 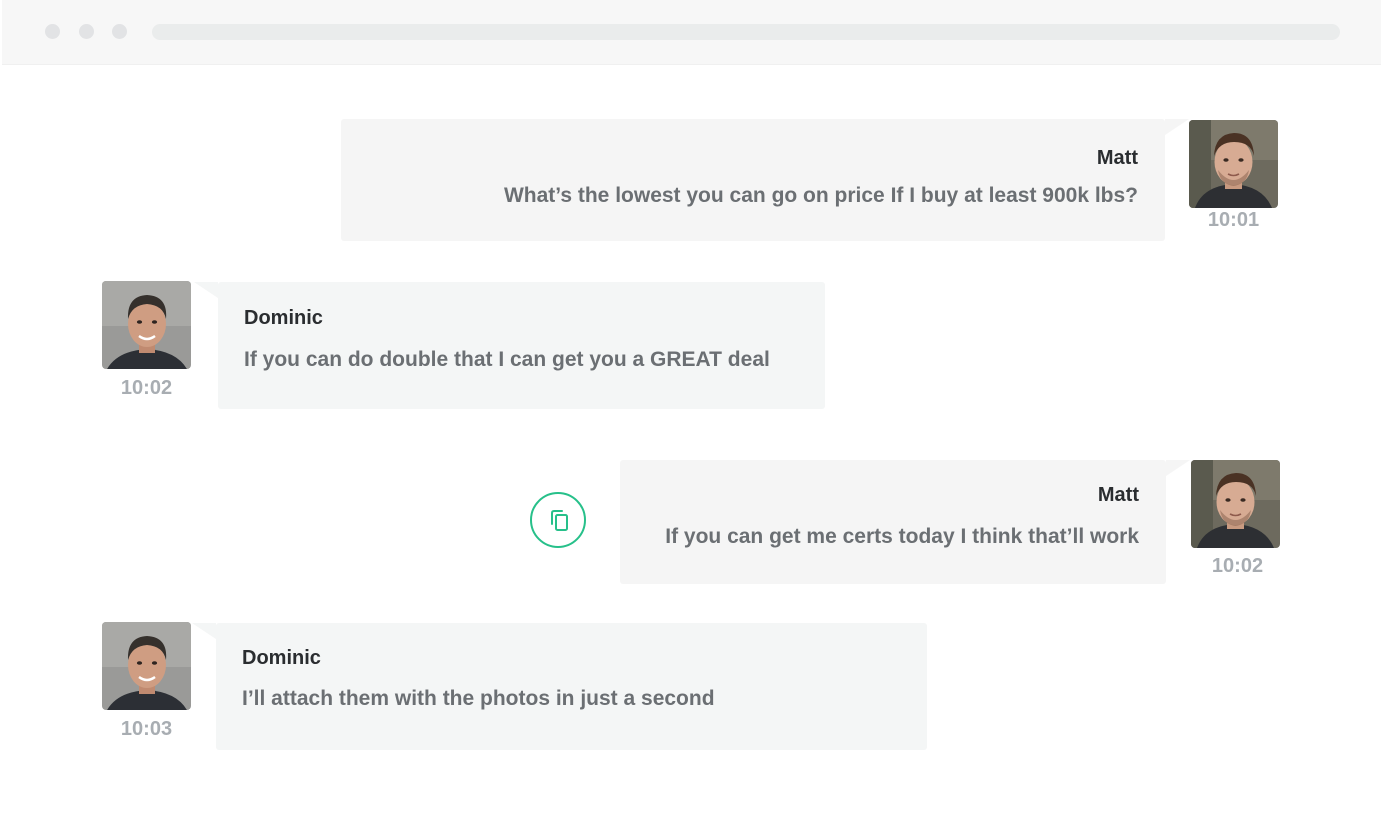 What do you see at coordinates (119, 31) in the screenshot?
I see `window-dot-maximize` at bounding box center [119, 31].